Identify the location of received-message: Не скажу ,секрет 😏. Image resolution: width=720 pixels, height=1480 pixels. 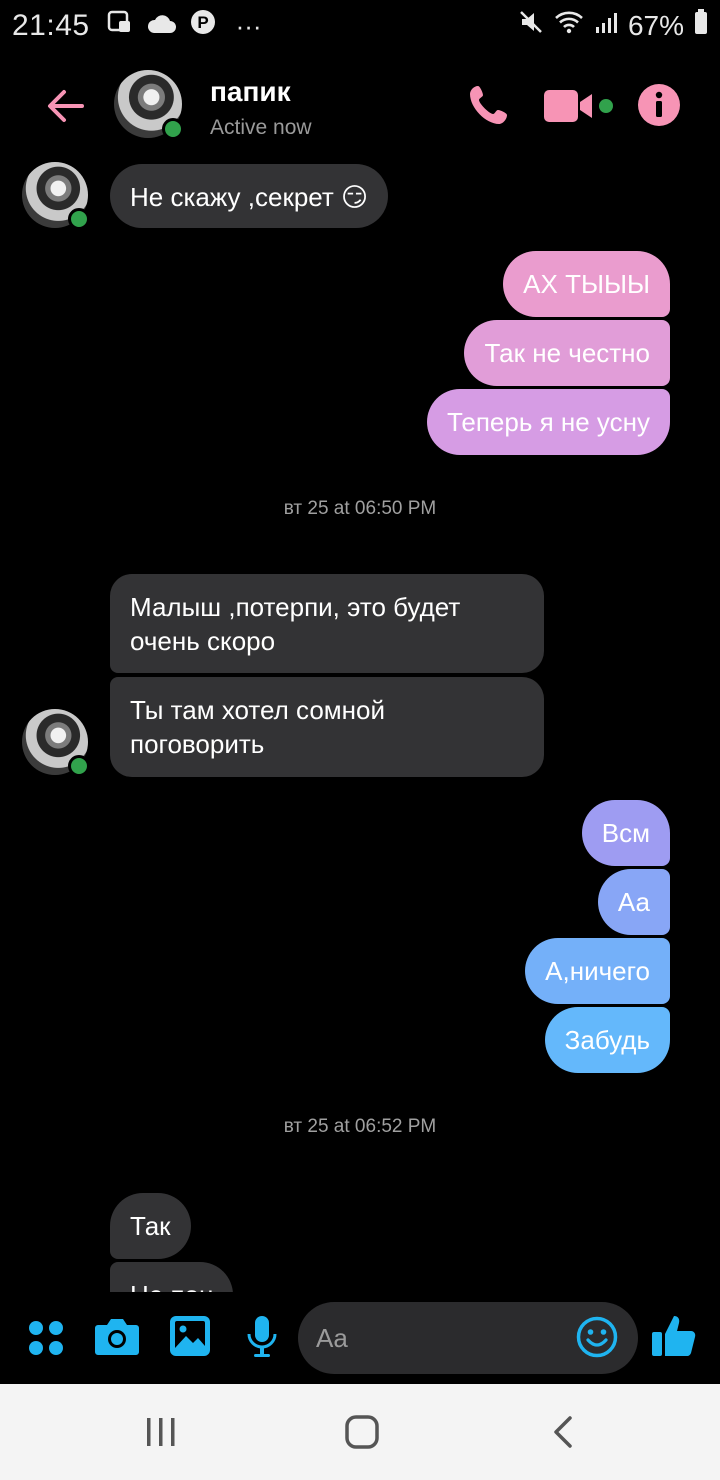
(249, 196).